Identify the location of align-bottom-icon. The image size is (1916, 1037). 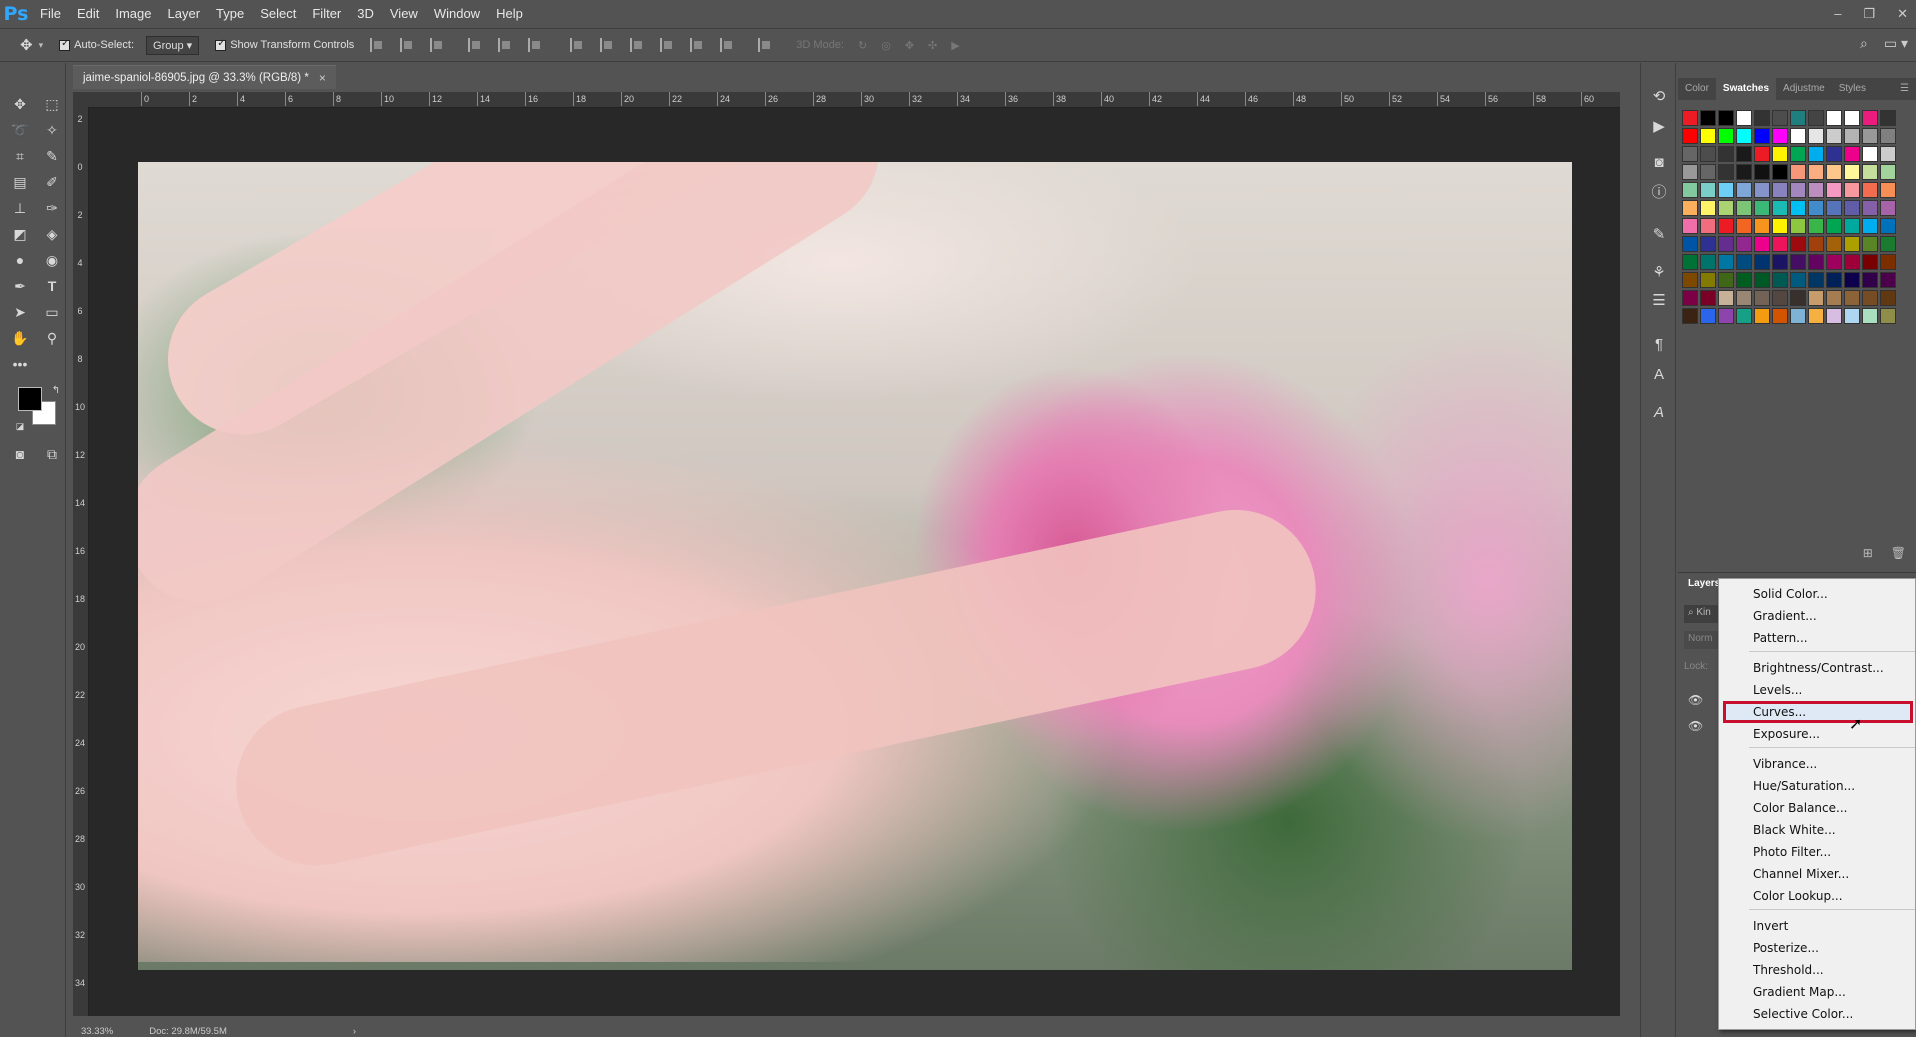
(437, 45).